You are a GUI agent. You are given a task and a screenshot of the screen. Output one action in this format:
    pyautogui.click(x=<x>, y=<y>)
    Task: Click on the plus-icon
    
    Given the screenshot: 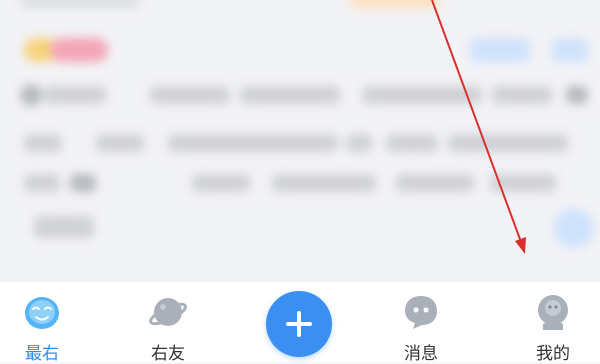 What is the action you would take?
    pyautogui.click(x=299, y=324)
    